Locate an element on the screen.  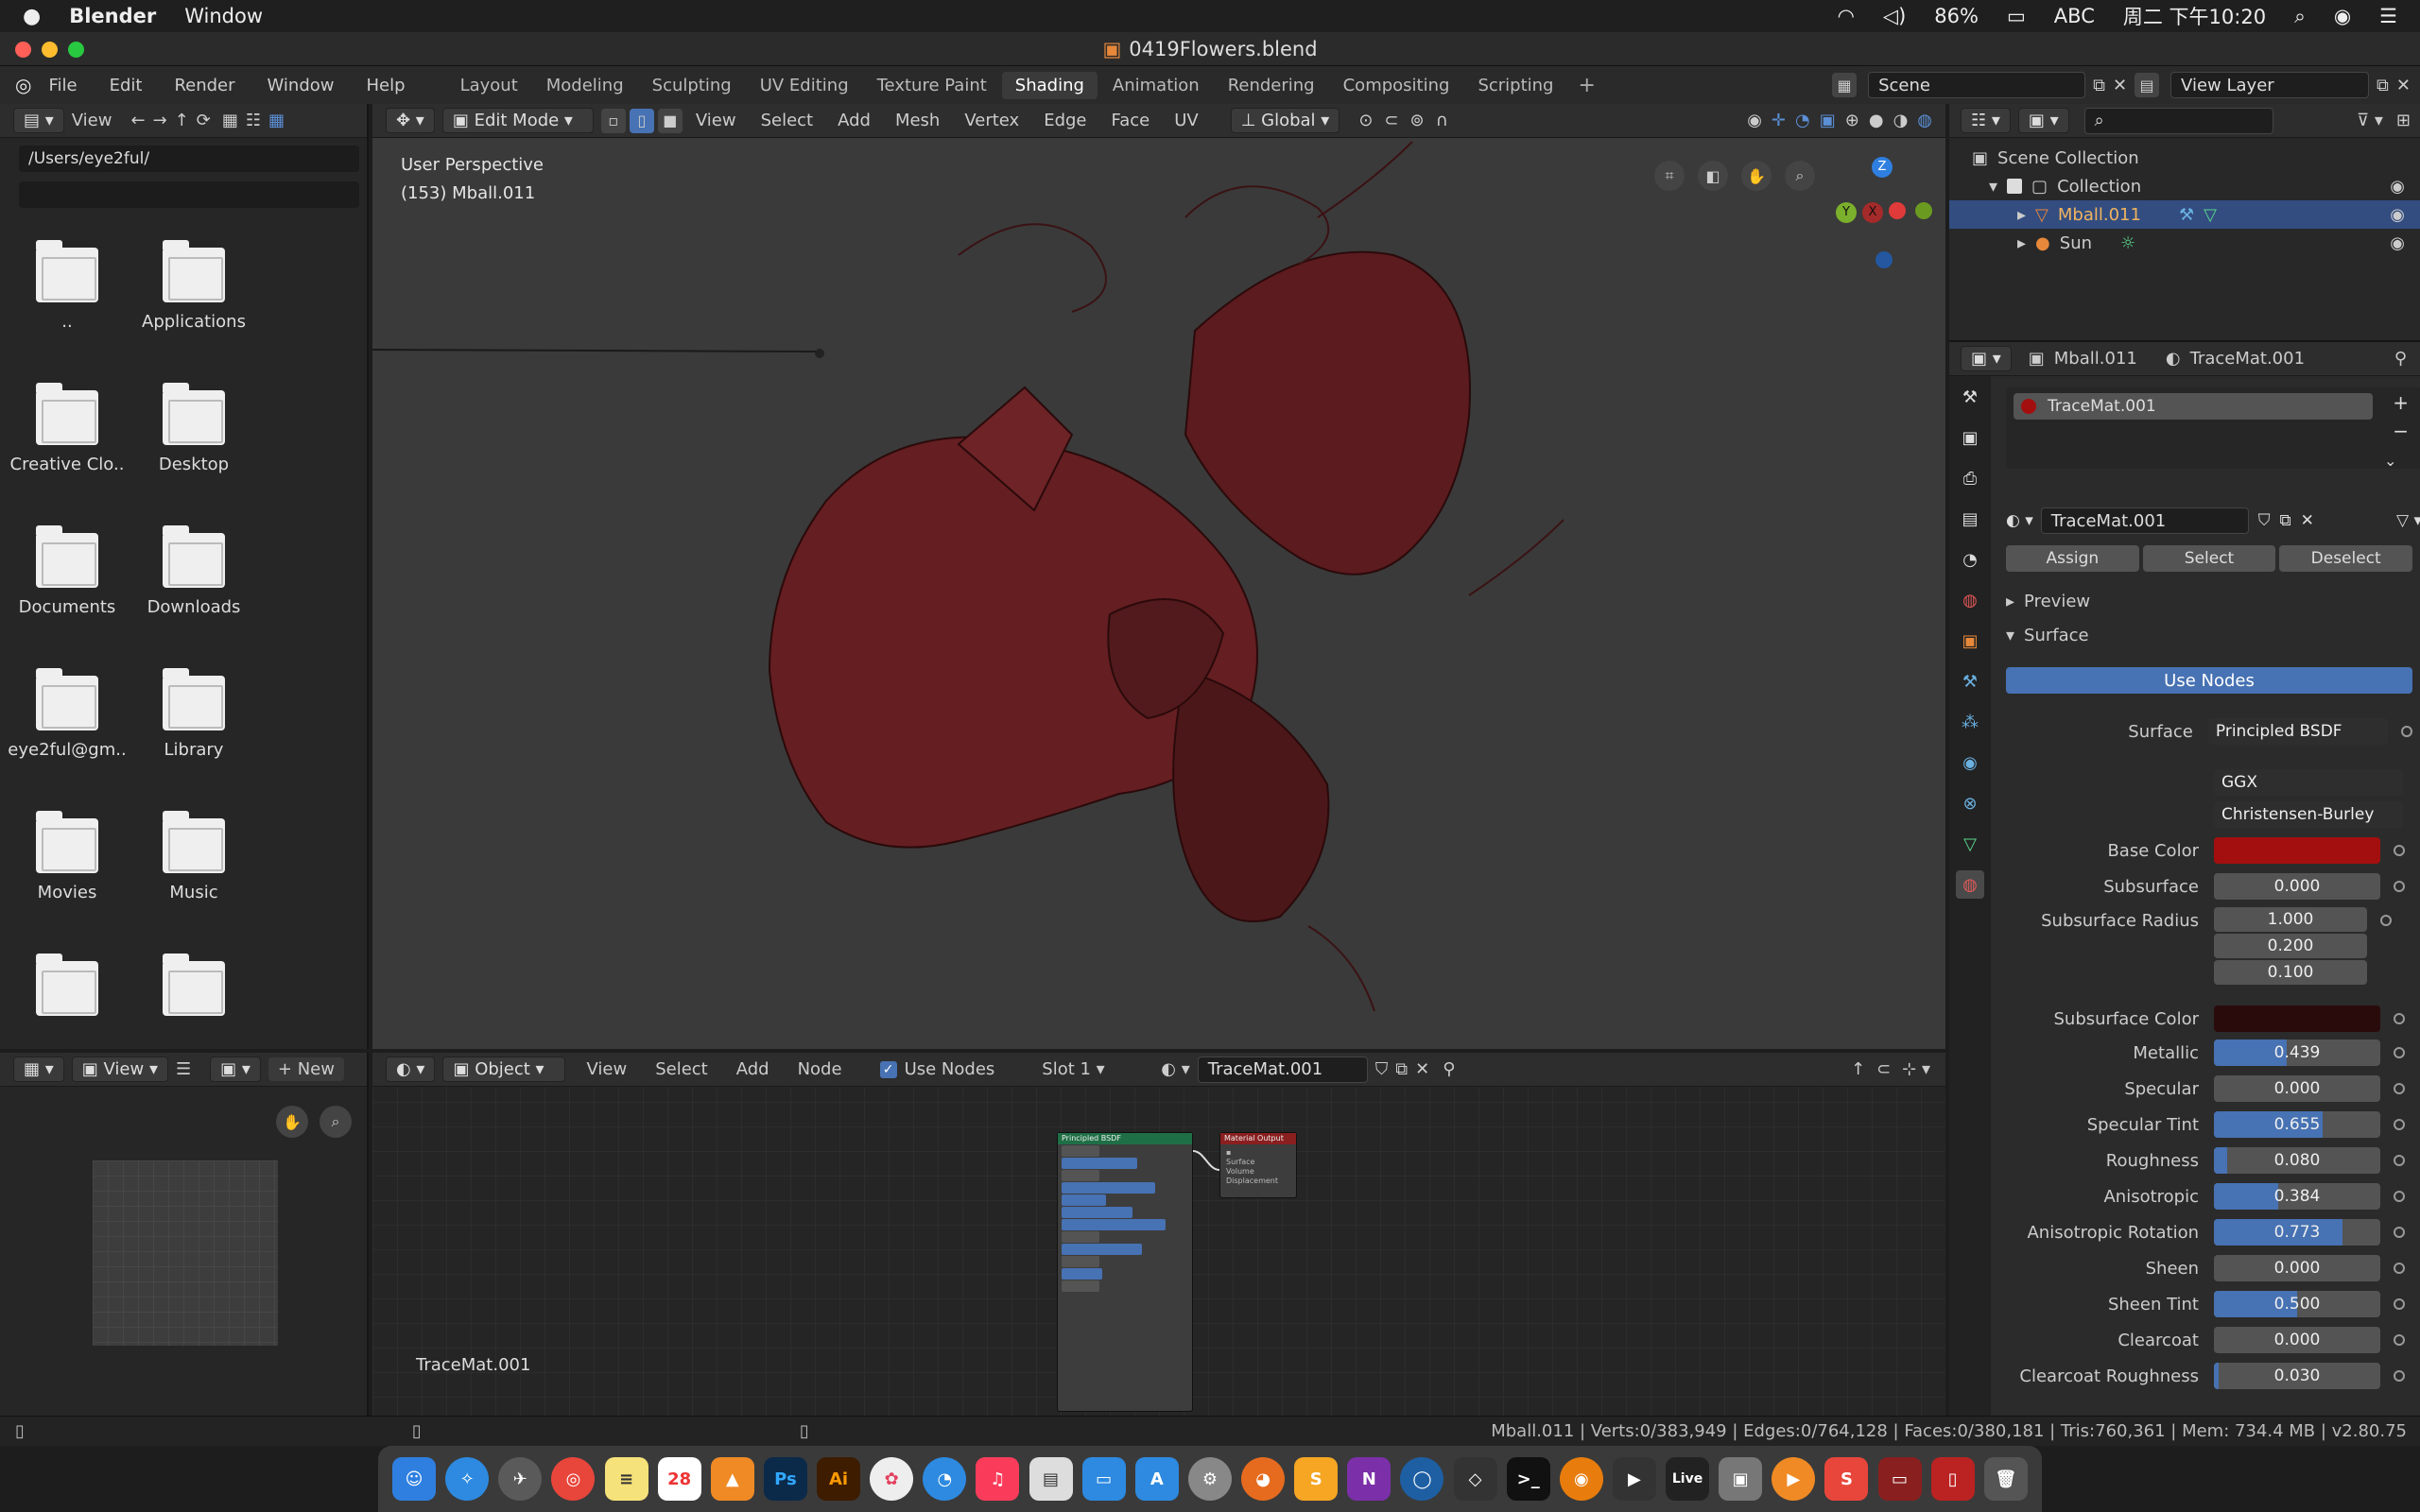
search-icon: ⌕ is located at coordinates (2300, 16).